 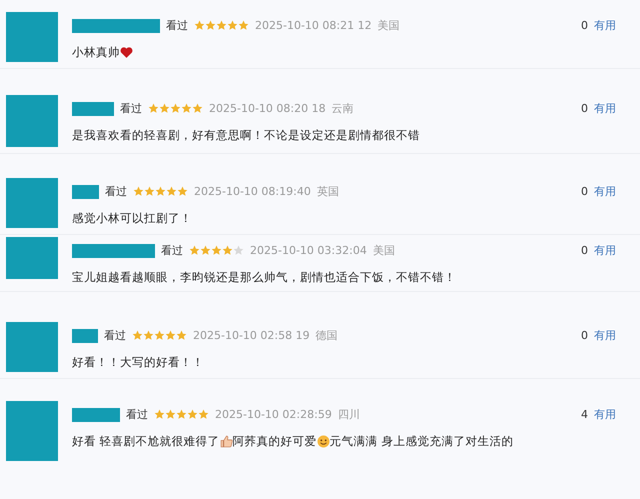 What do you see at coordinates (138, 362) in the screenshot?
I see `comment-text: 好看！！大写的好看！！` at bounding box center [138, 362].